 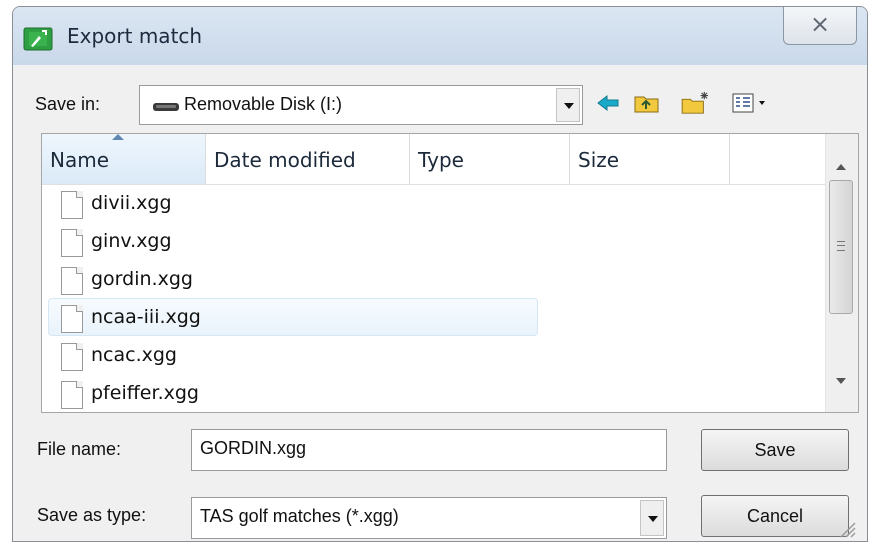 What do you see at coordinates (293, 317) in the screenshot?
I see `list-item-hovered: ncaa-iii.xgg` at bounding box center [293, 317].